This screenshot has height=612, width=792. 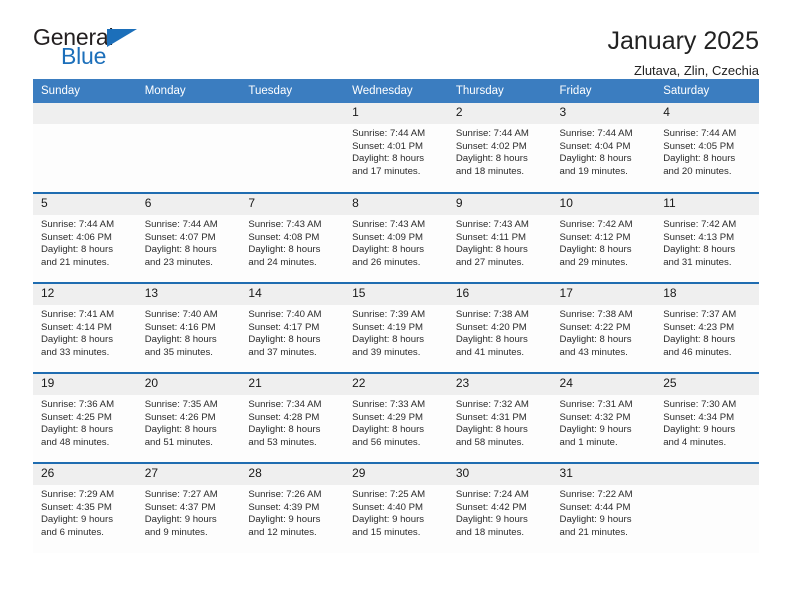 What do you see at coordinates (122, 38) in the screenshot?
I see `blue-triangle-flag-icon` at bounding box center [122, 38].